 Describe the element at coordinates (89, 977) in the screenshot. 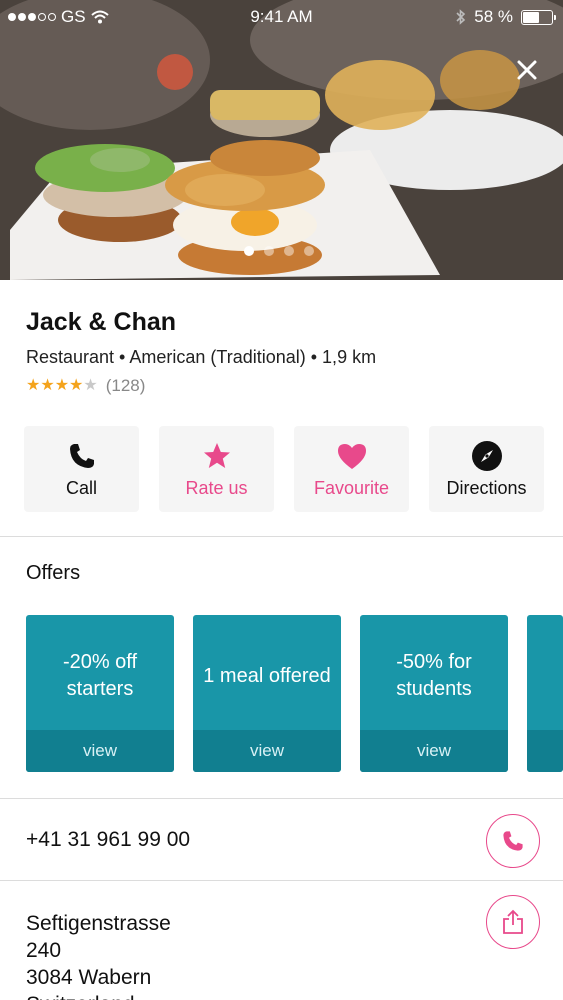

I see `address-city: 3084 Wabern` at that location.